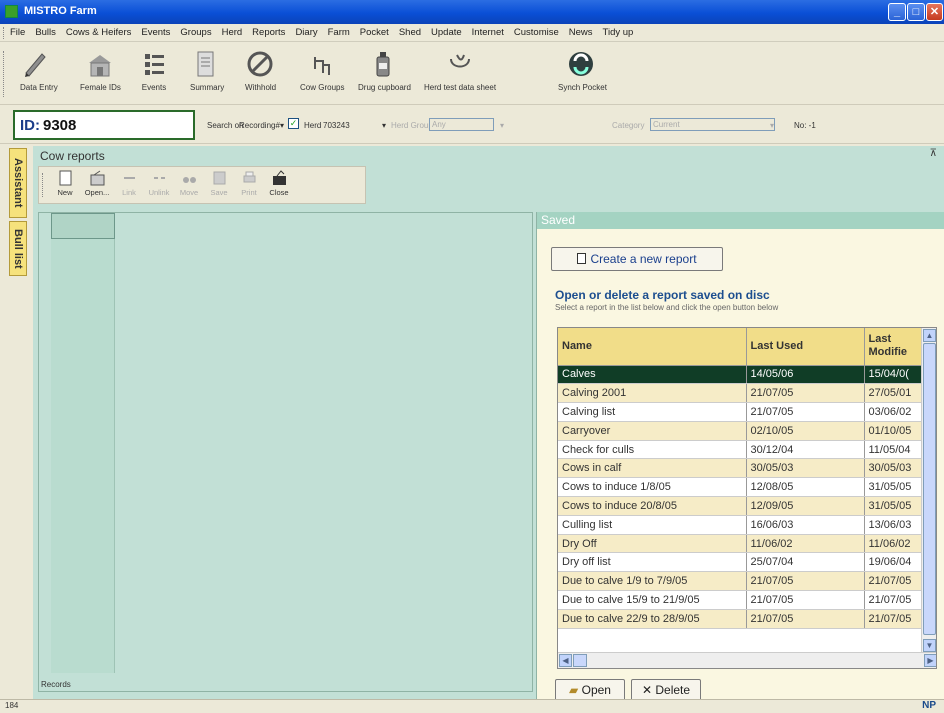 The height and width of the screenshot is (713, 944). I want to click on new-page-icon, so click(582, 258).